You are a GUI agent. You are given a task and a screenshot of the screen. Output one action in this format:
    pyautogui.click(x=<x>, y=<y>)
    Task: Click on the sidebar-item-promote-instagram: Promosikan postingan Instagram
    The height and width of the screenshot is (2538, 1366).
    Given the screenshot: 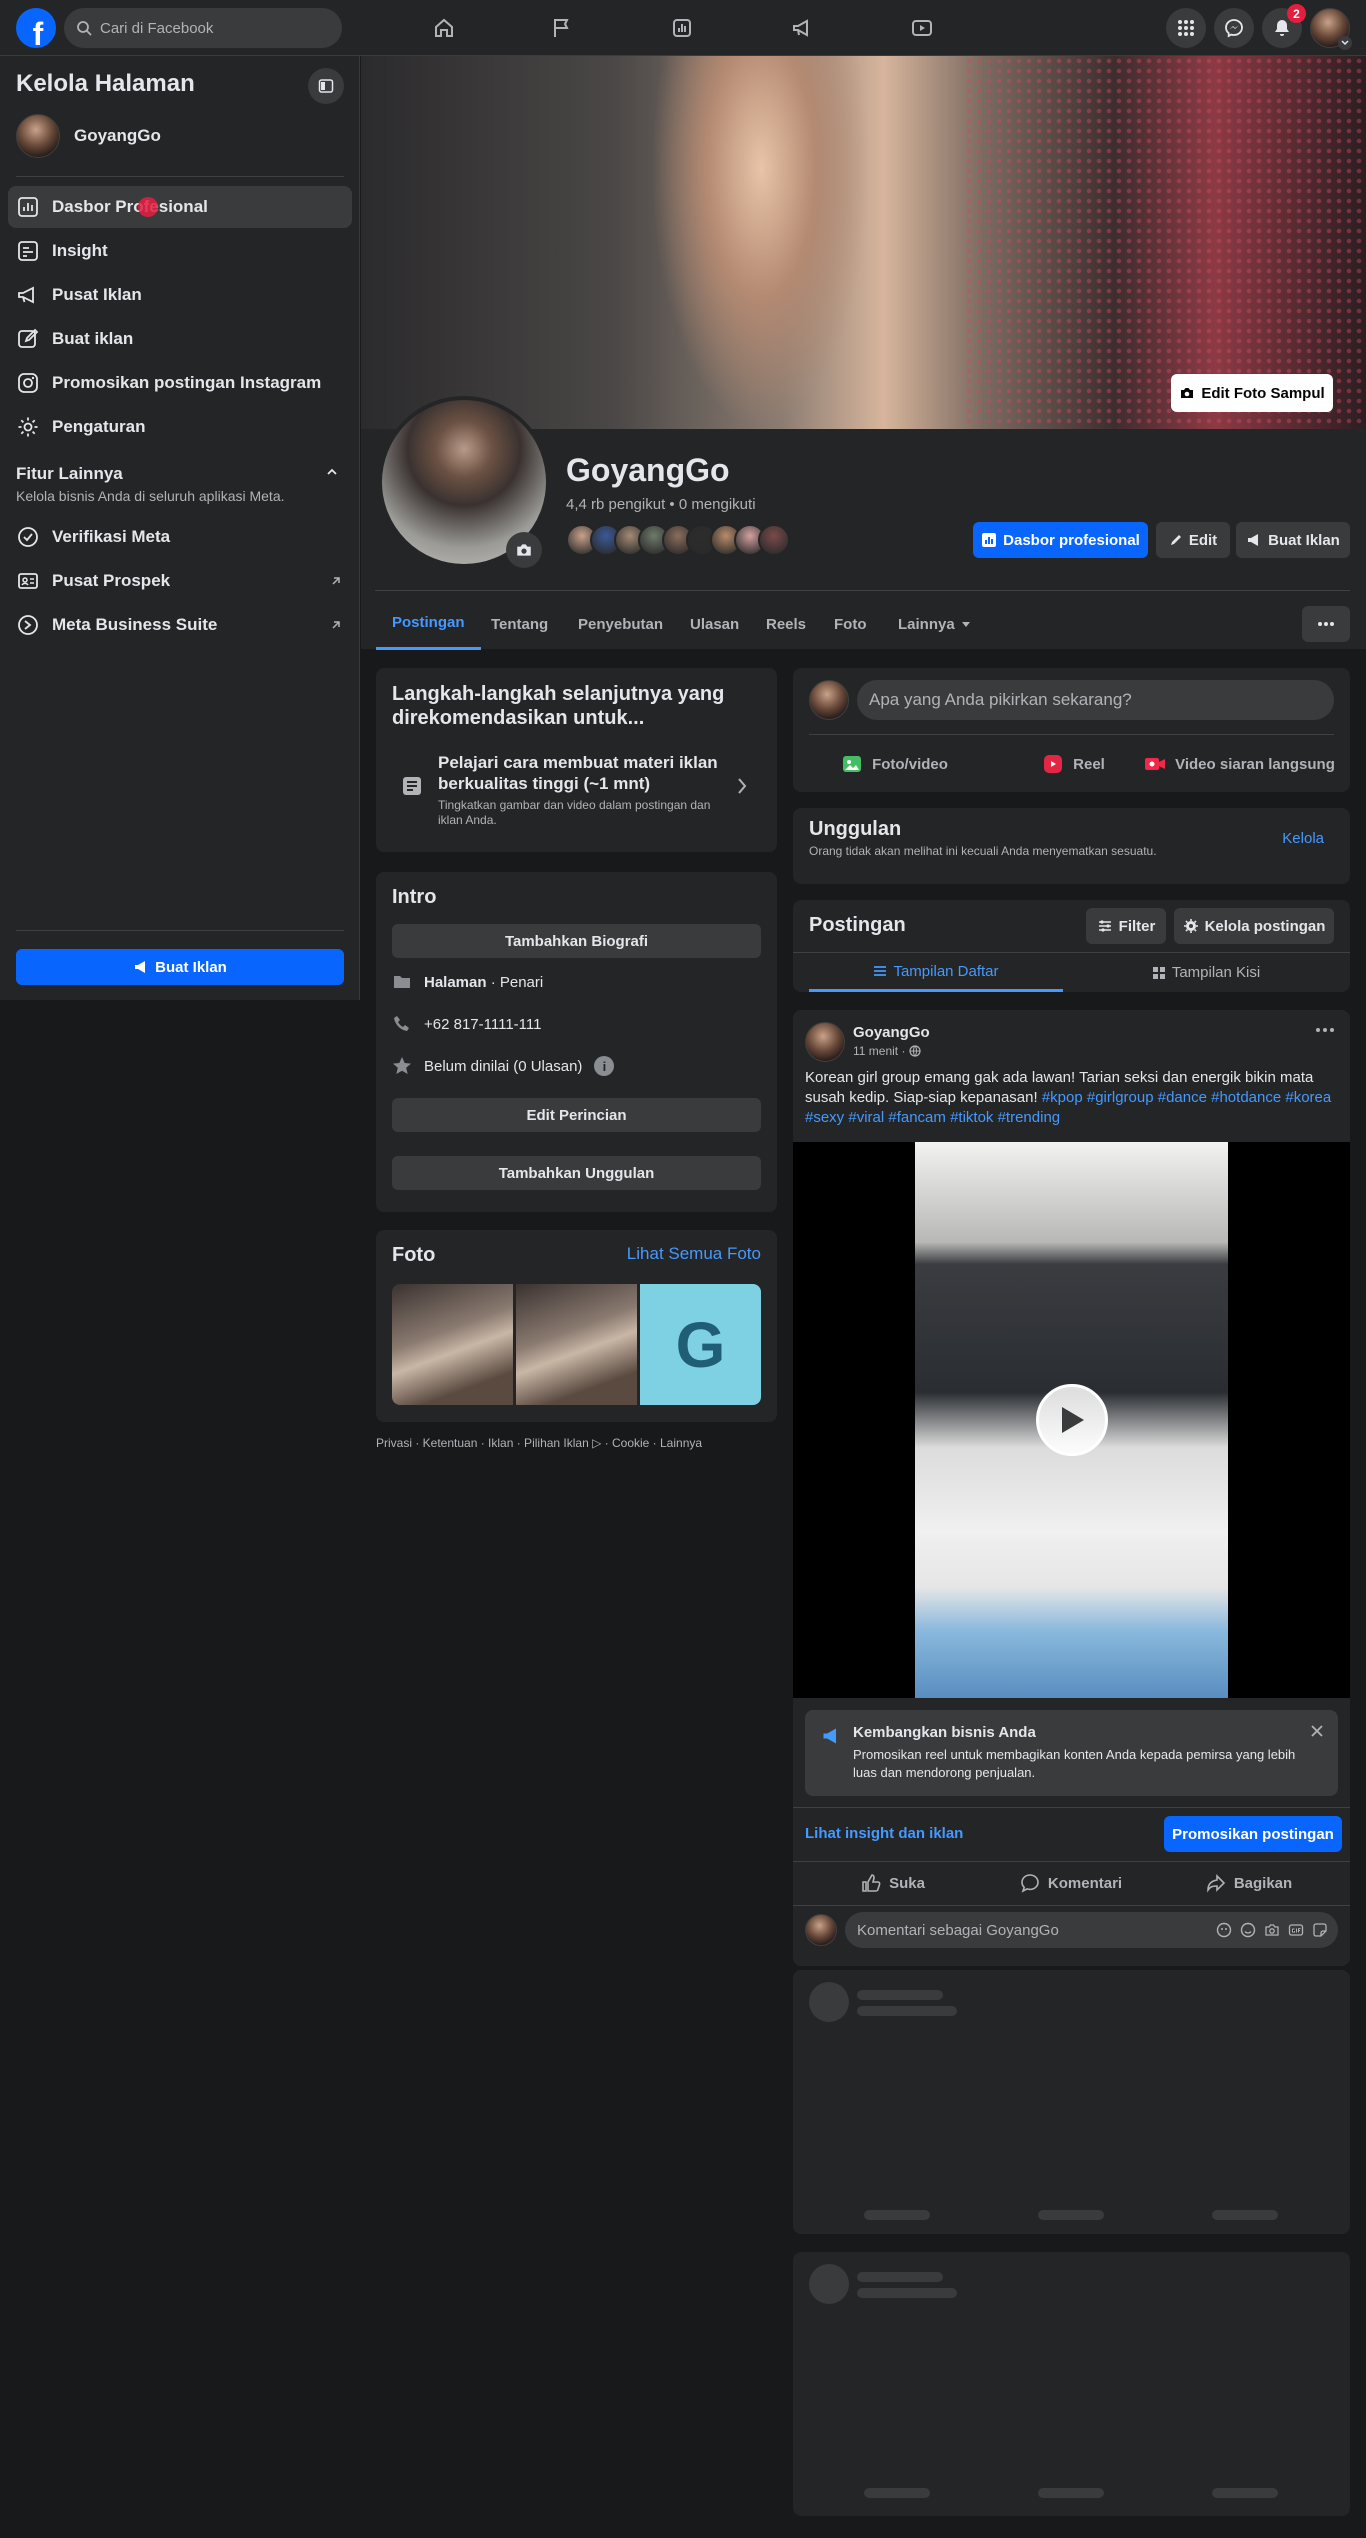 What is the action you would take?
    pyautogui.click(x=180, y=383)
    